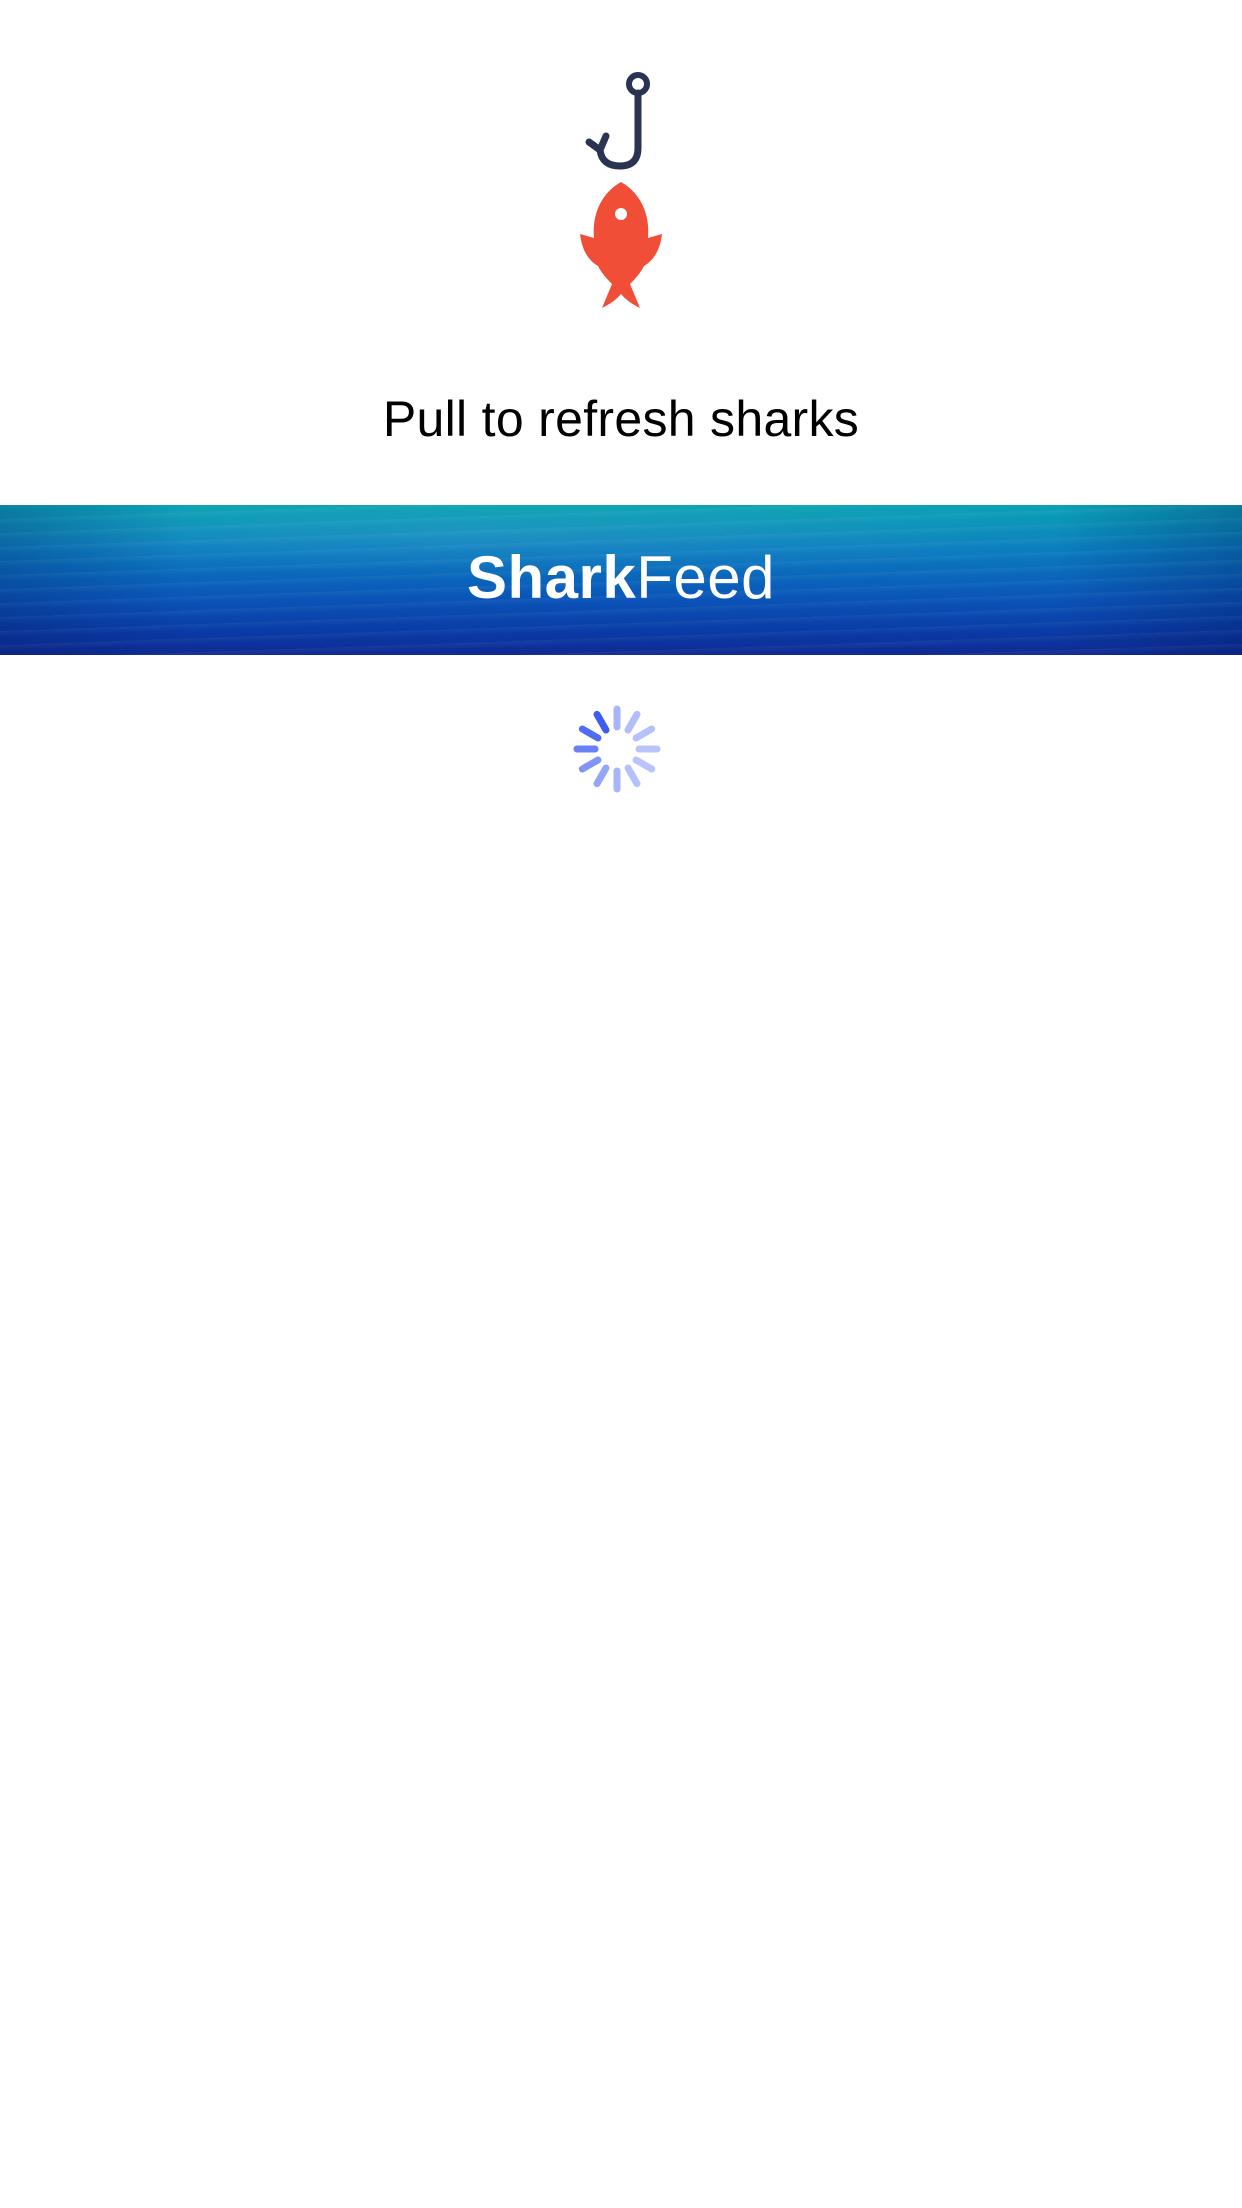 Image resolution: width=1242 pixels, height=2208 pixels. What do you see at coordinates (621, 419) in the screenshot?
I see `pull-to-refresh-label: Pull to refresh sharks` at bounding box center [621, 419].